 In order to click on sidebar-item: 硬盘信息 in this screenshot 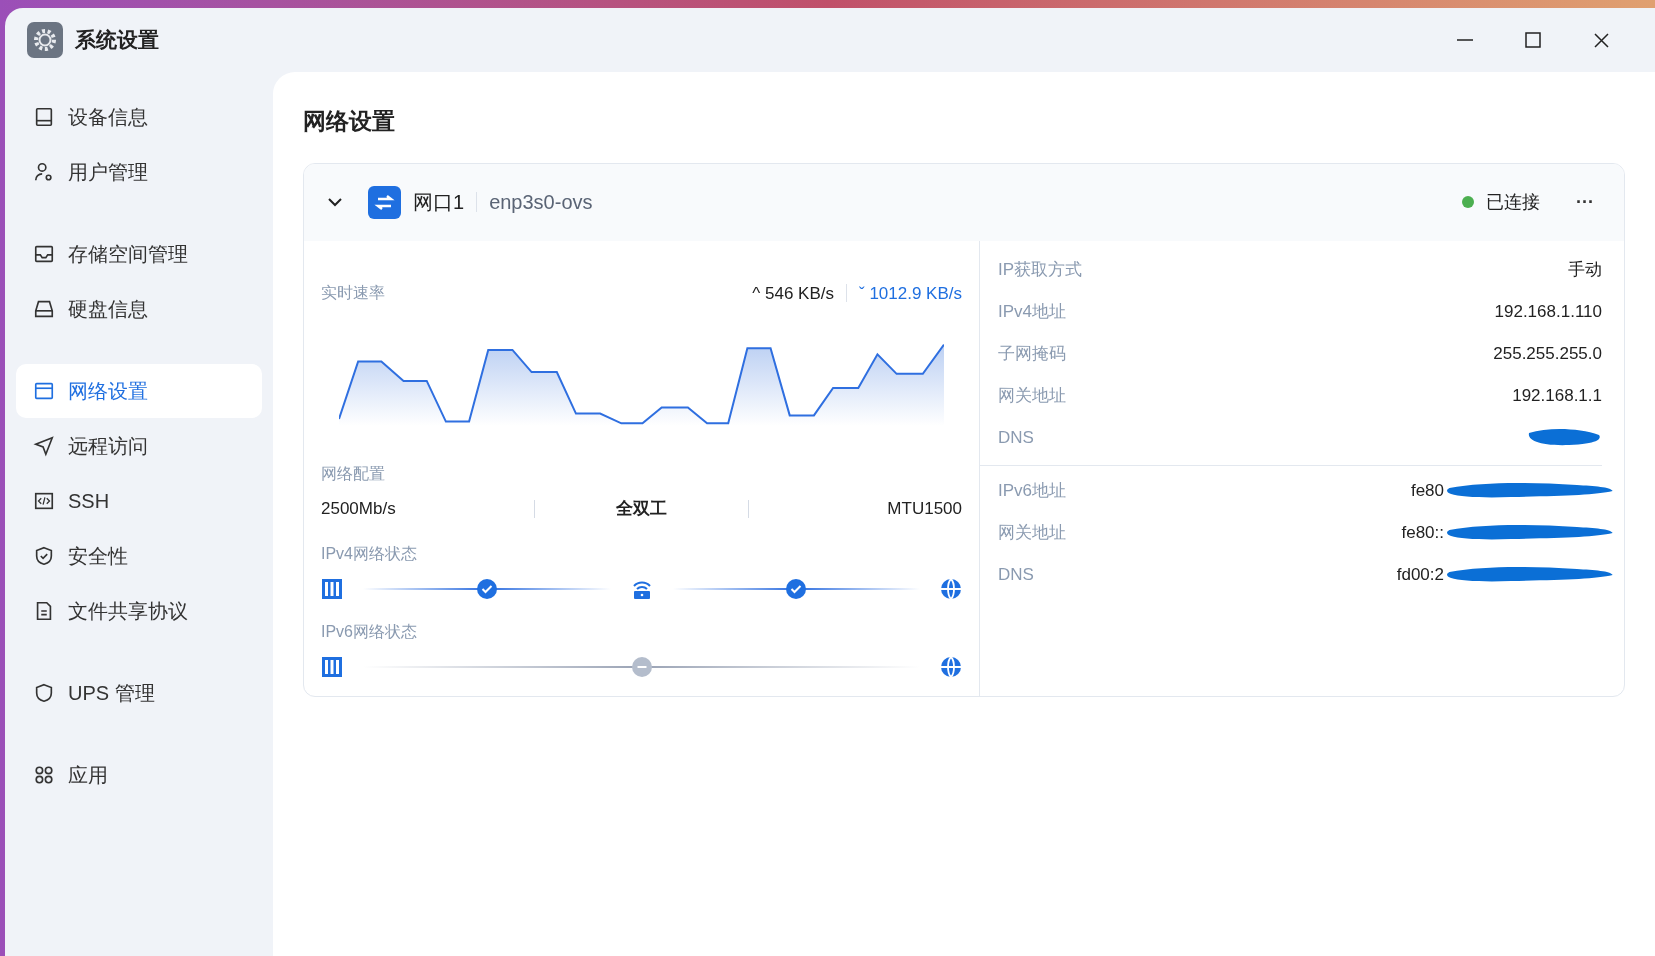, I will do `click(139, 309)`.